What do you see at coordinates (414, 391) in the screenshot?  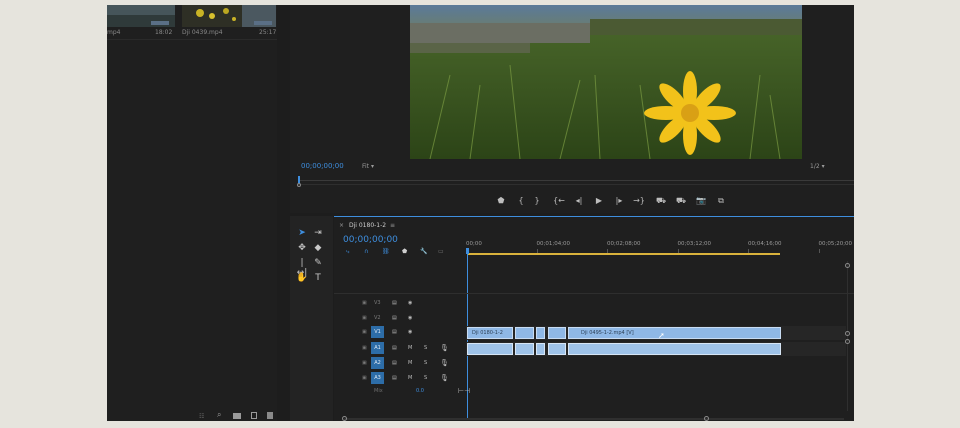 I see `track-mix: Mix 0.0 ⊢⊣` at bounding box center [414, 391].